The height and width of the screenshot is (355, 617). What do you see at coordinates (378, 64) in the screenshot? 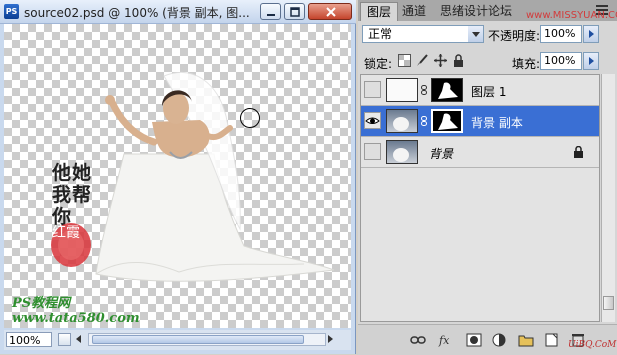
I see `lock-label: 锁定:` at bounding box center [378, 64].